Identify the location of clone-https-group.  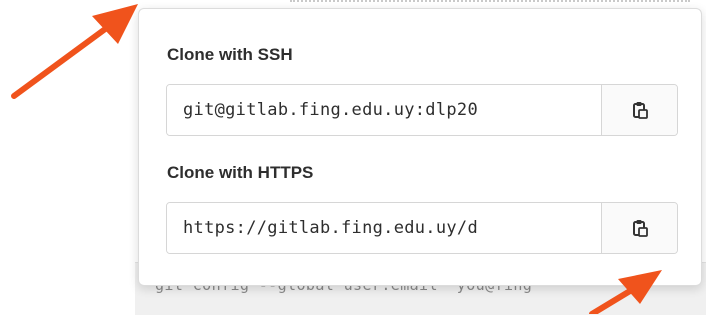
(422, 228).